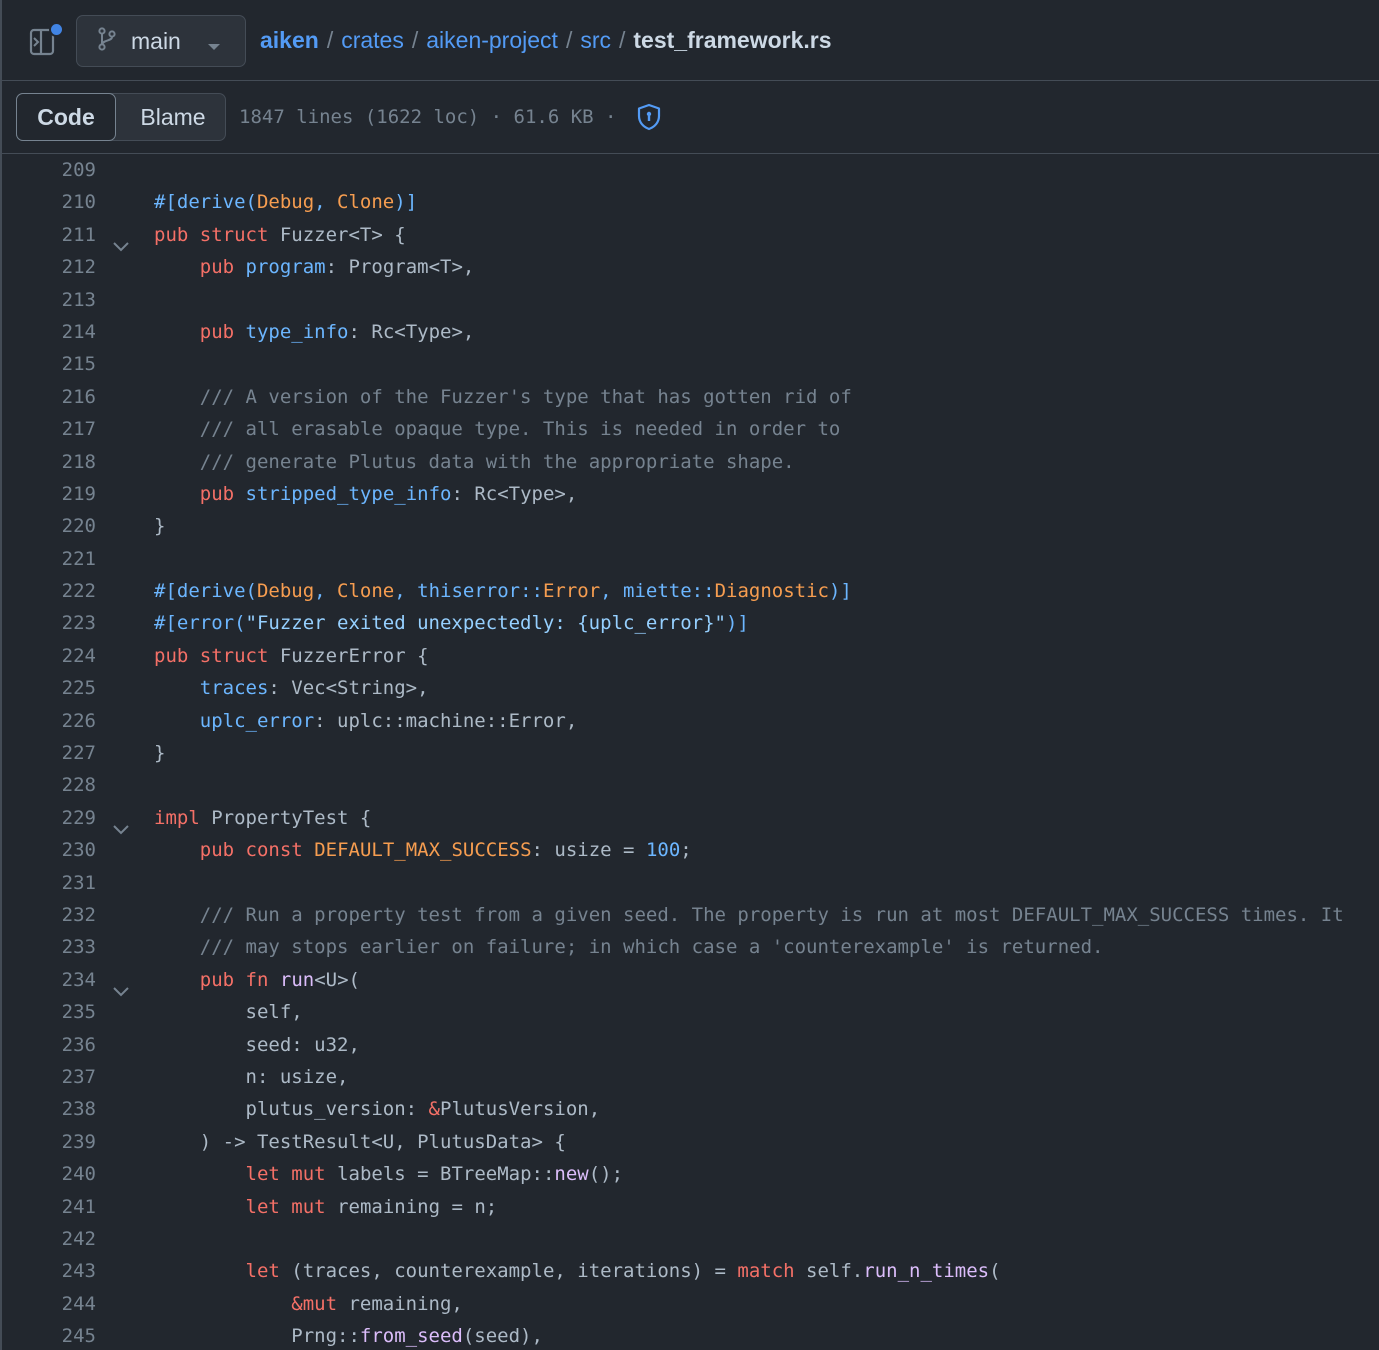  I want to click on notification-dot, so click(56, 29).